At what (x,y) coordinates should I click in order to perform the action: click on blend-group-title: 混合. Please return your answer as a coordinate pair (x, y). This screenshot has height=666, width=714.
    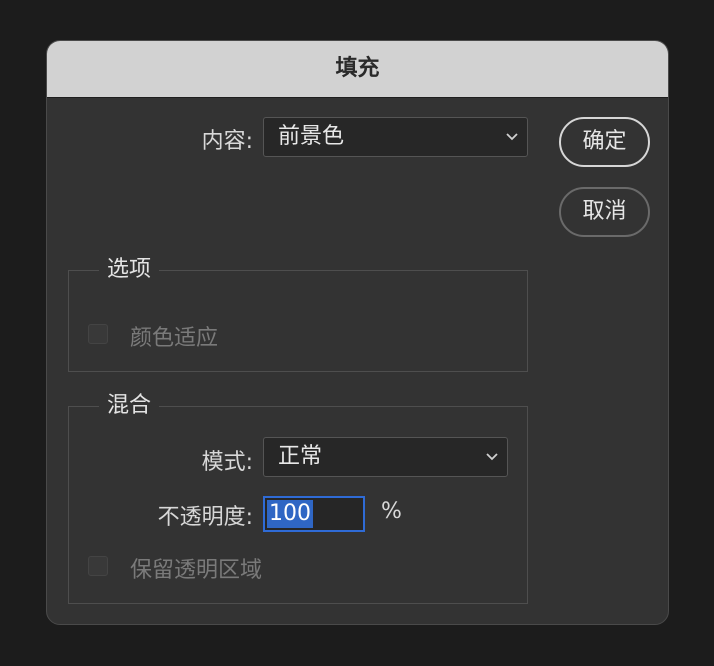
    Looking at the image, I should click on (129, 406).